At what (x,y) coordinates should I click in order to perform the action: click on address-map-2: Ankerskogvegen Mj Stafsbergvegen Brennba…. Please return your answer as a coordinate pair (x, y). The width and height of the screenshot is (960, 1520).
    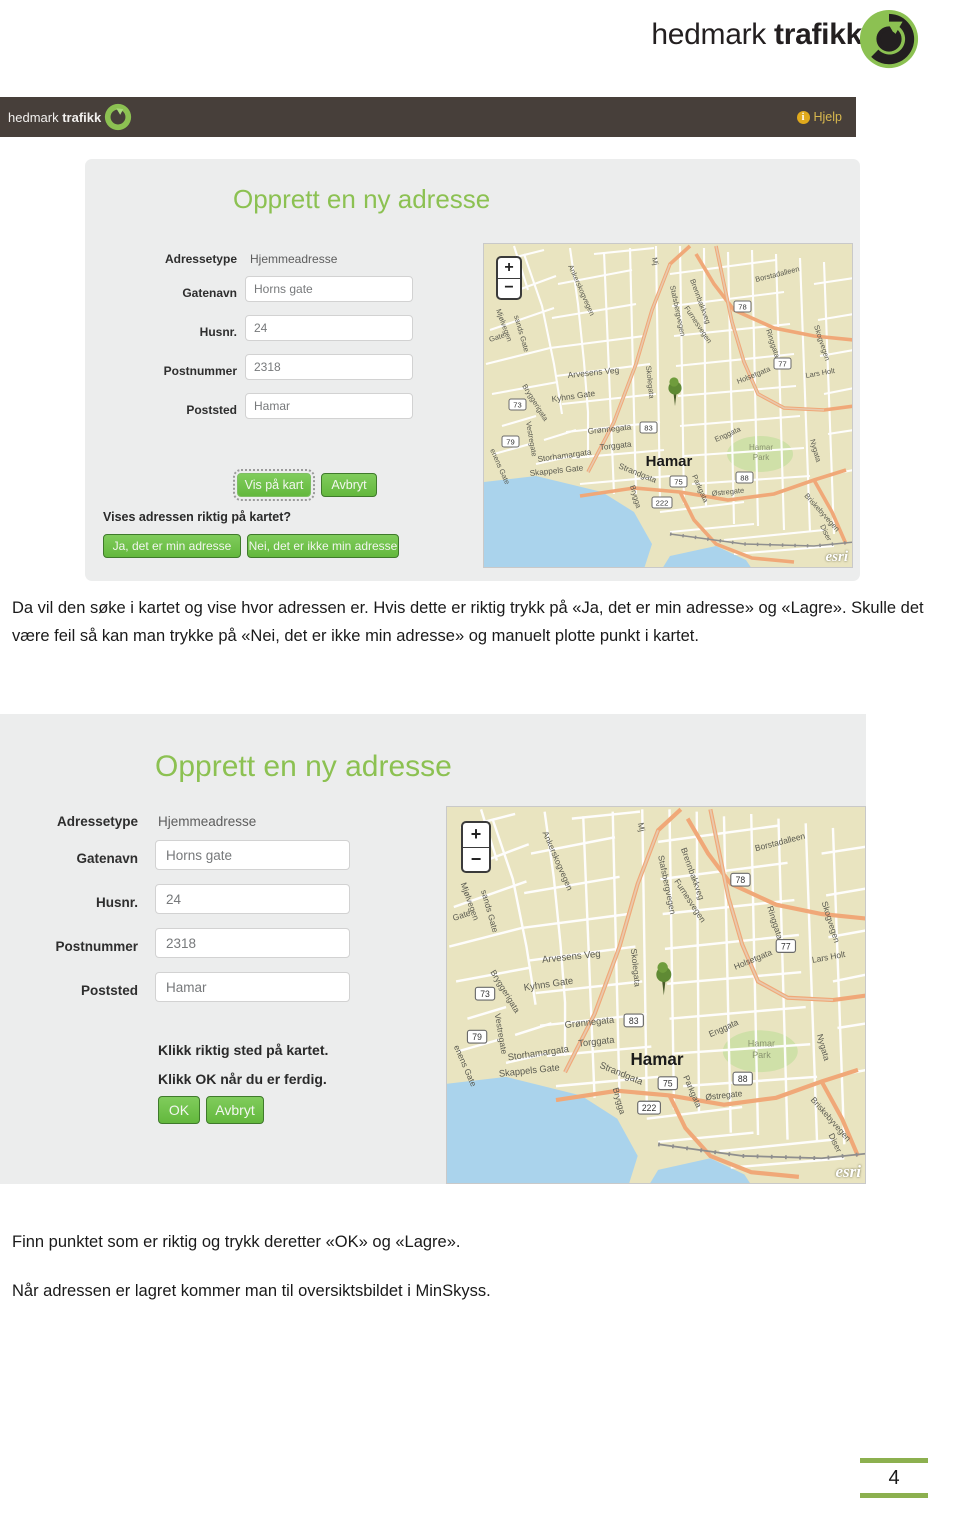
    Looking at the image, I should click on (656, 995).